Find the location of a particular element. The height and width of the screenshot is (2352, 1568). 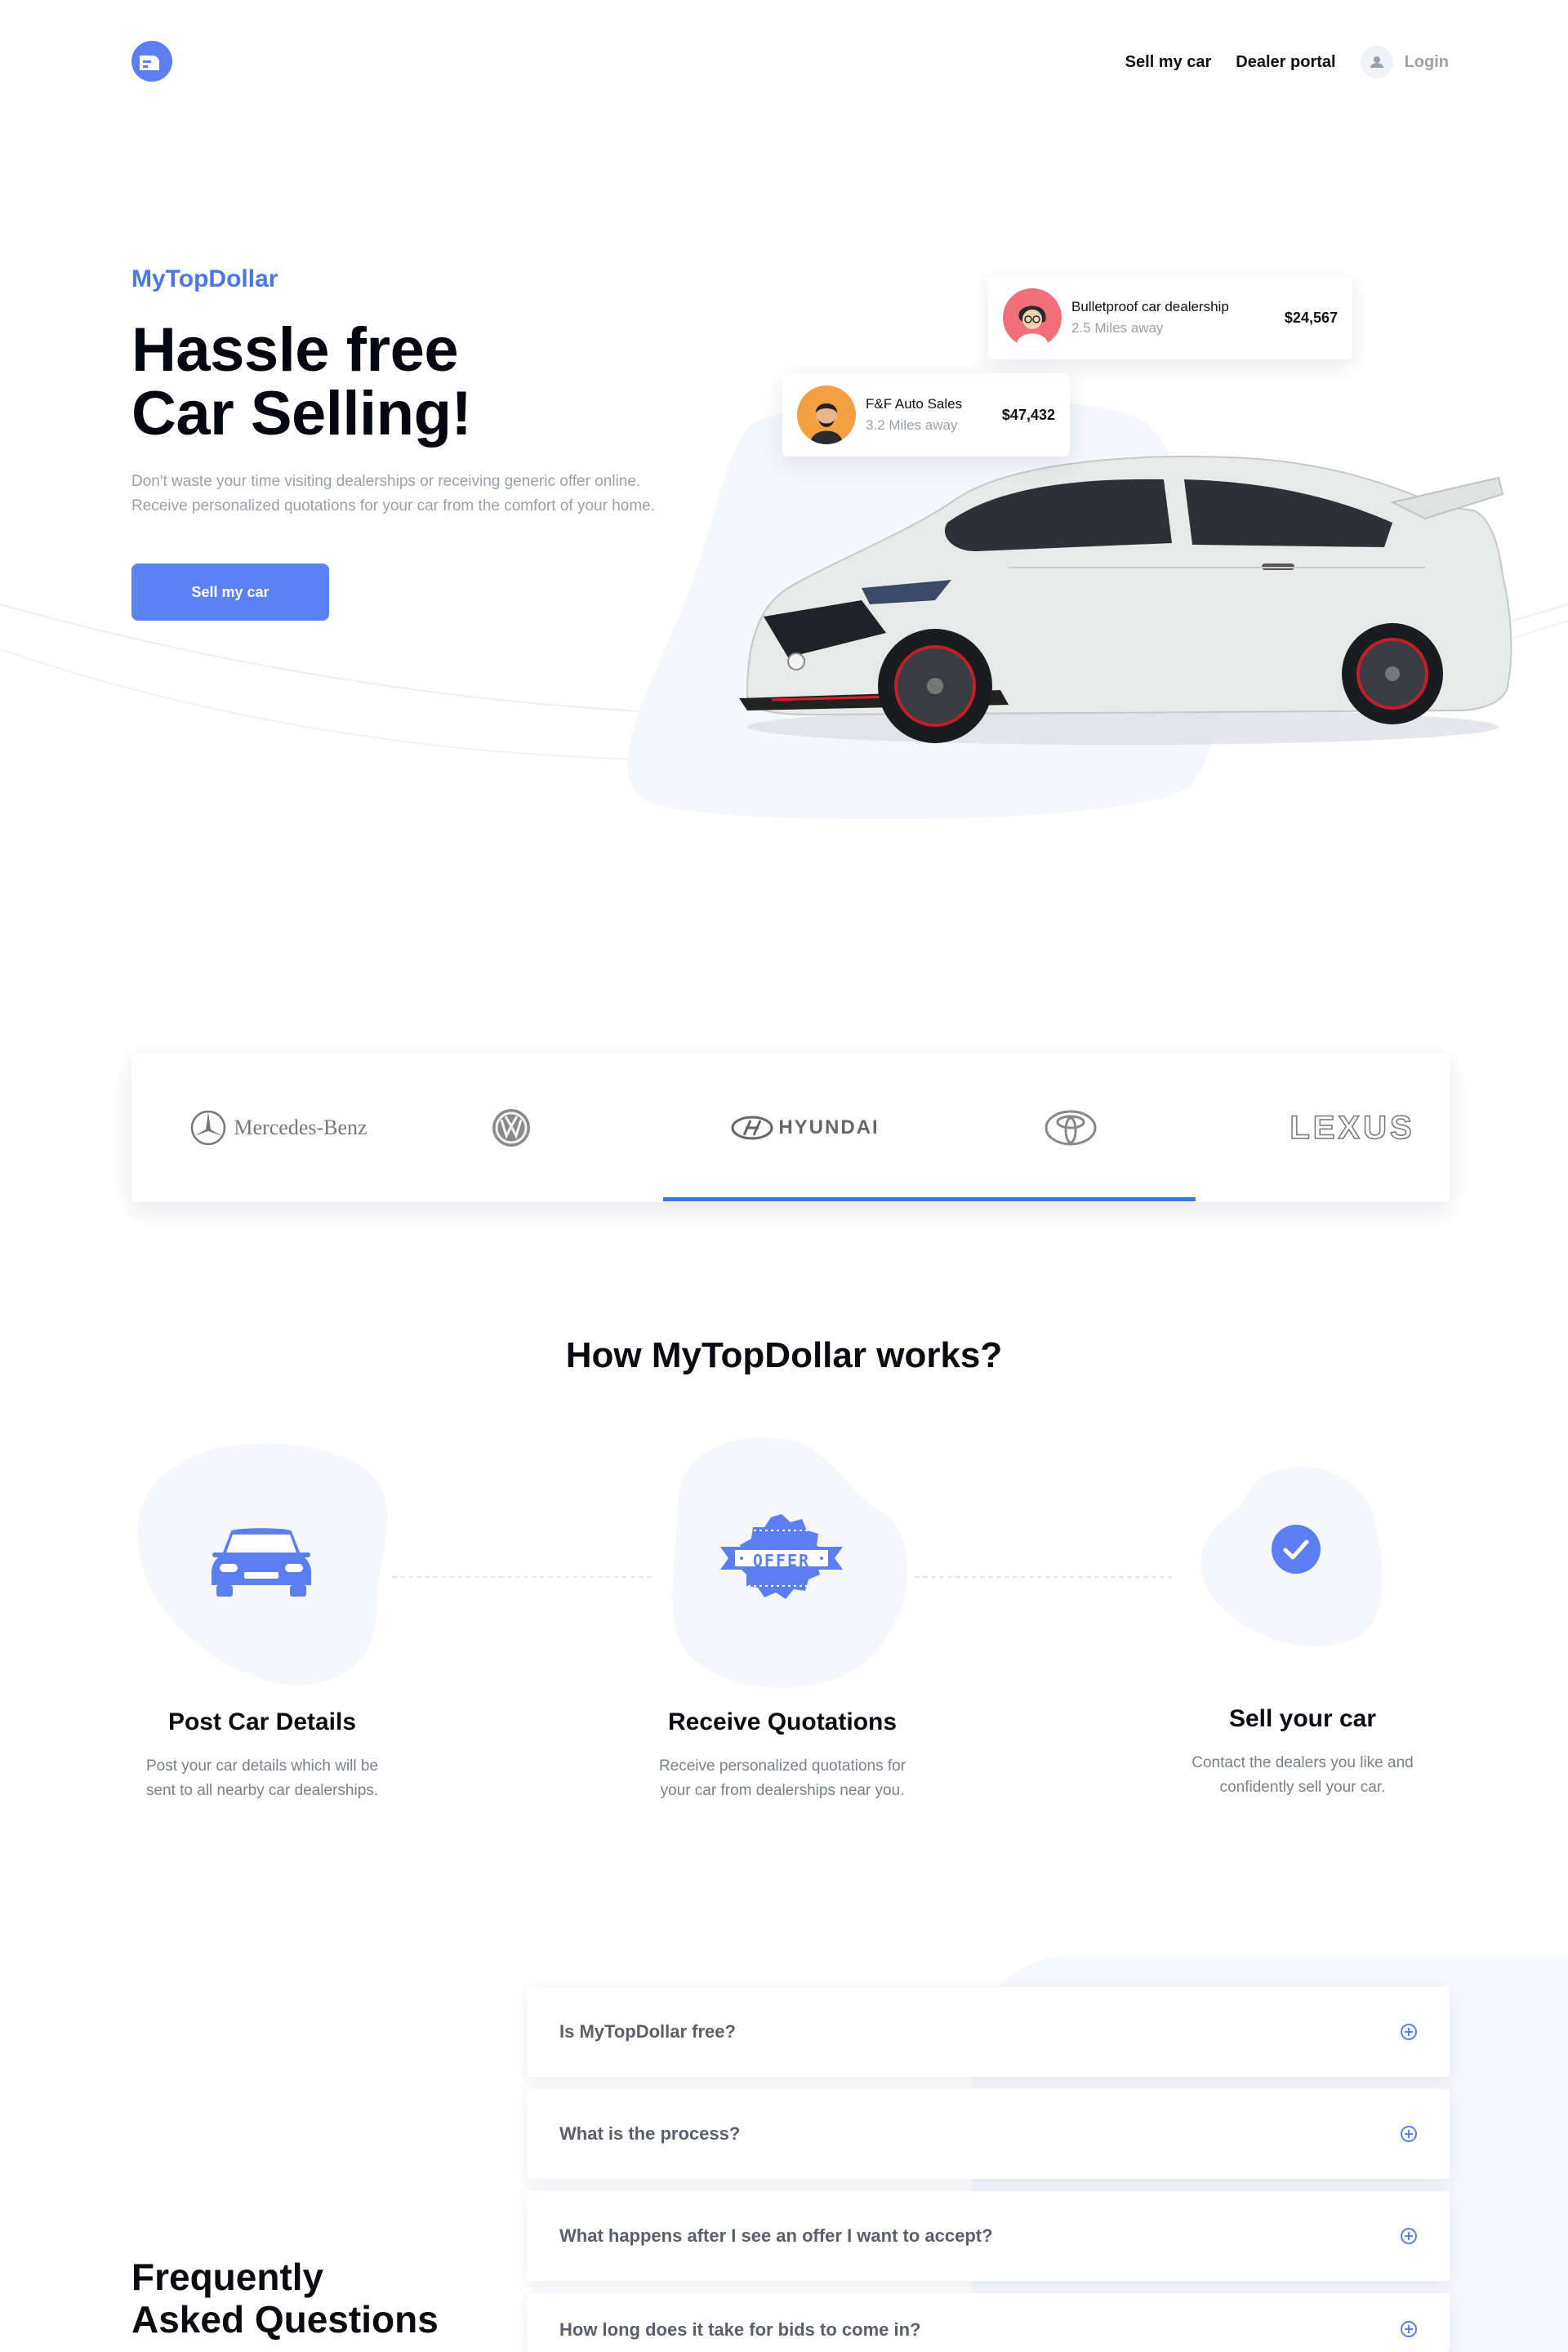

offer-price: $24,567 is located at coordinates (1311, 317).